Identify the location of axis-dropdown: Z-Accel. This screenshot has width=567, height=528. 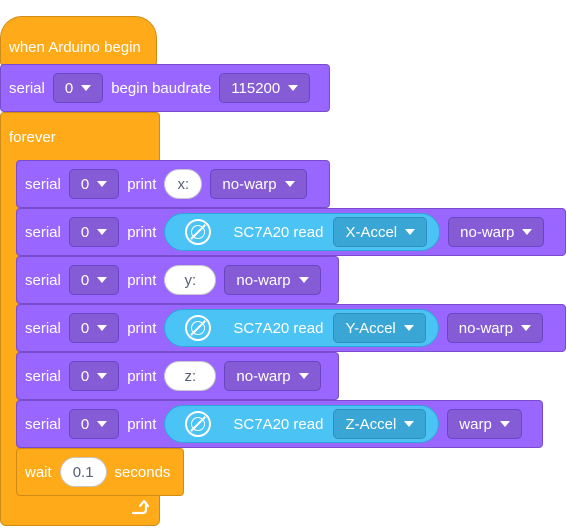
(380, 424).